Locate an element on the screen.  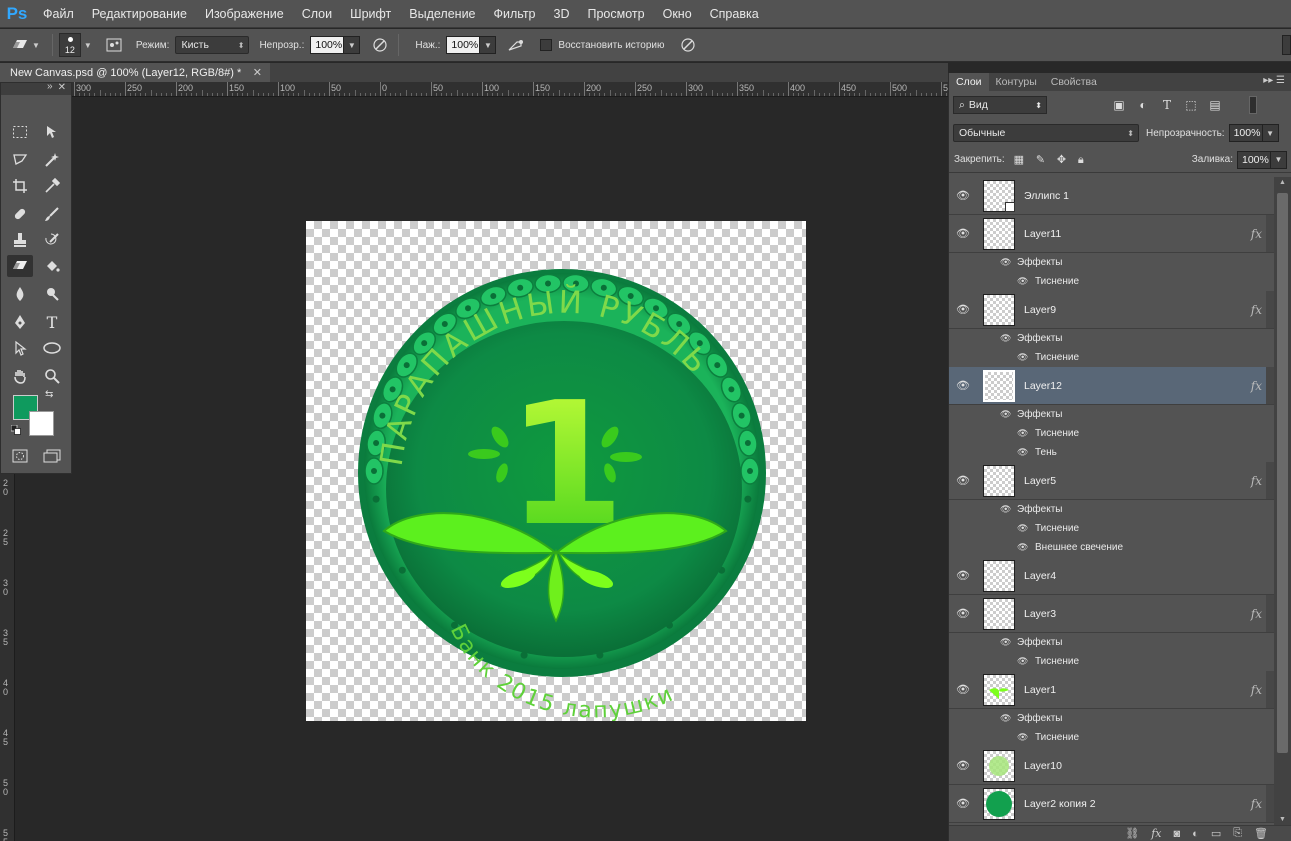
opacity-input: 100% is located at coordinates (327, 45).